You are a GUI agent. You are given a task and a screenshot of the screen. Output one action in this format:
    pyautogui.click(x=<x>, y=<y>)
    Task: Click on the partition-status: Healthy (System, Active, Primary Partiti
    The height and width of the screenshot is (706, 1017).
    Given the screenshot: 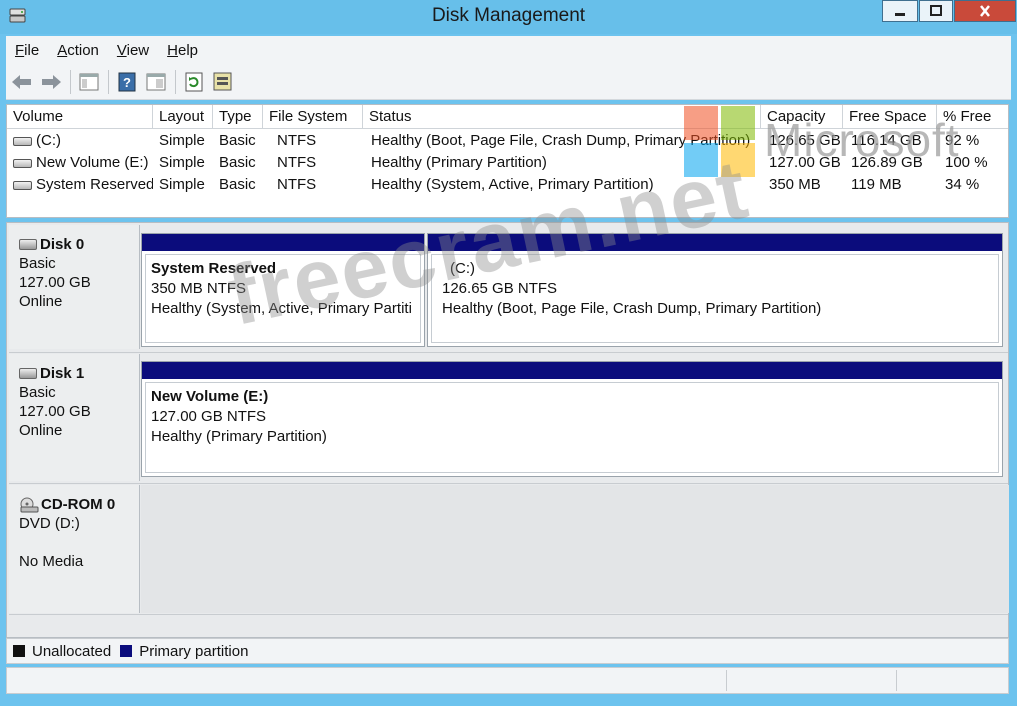 What is the action you would take?
    pyautogui.click(x=281, y=308)
    